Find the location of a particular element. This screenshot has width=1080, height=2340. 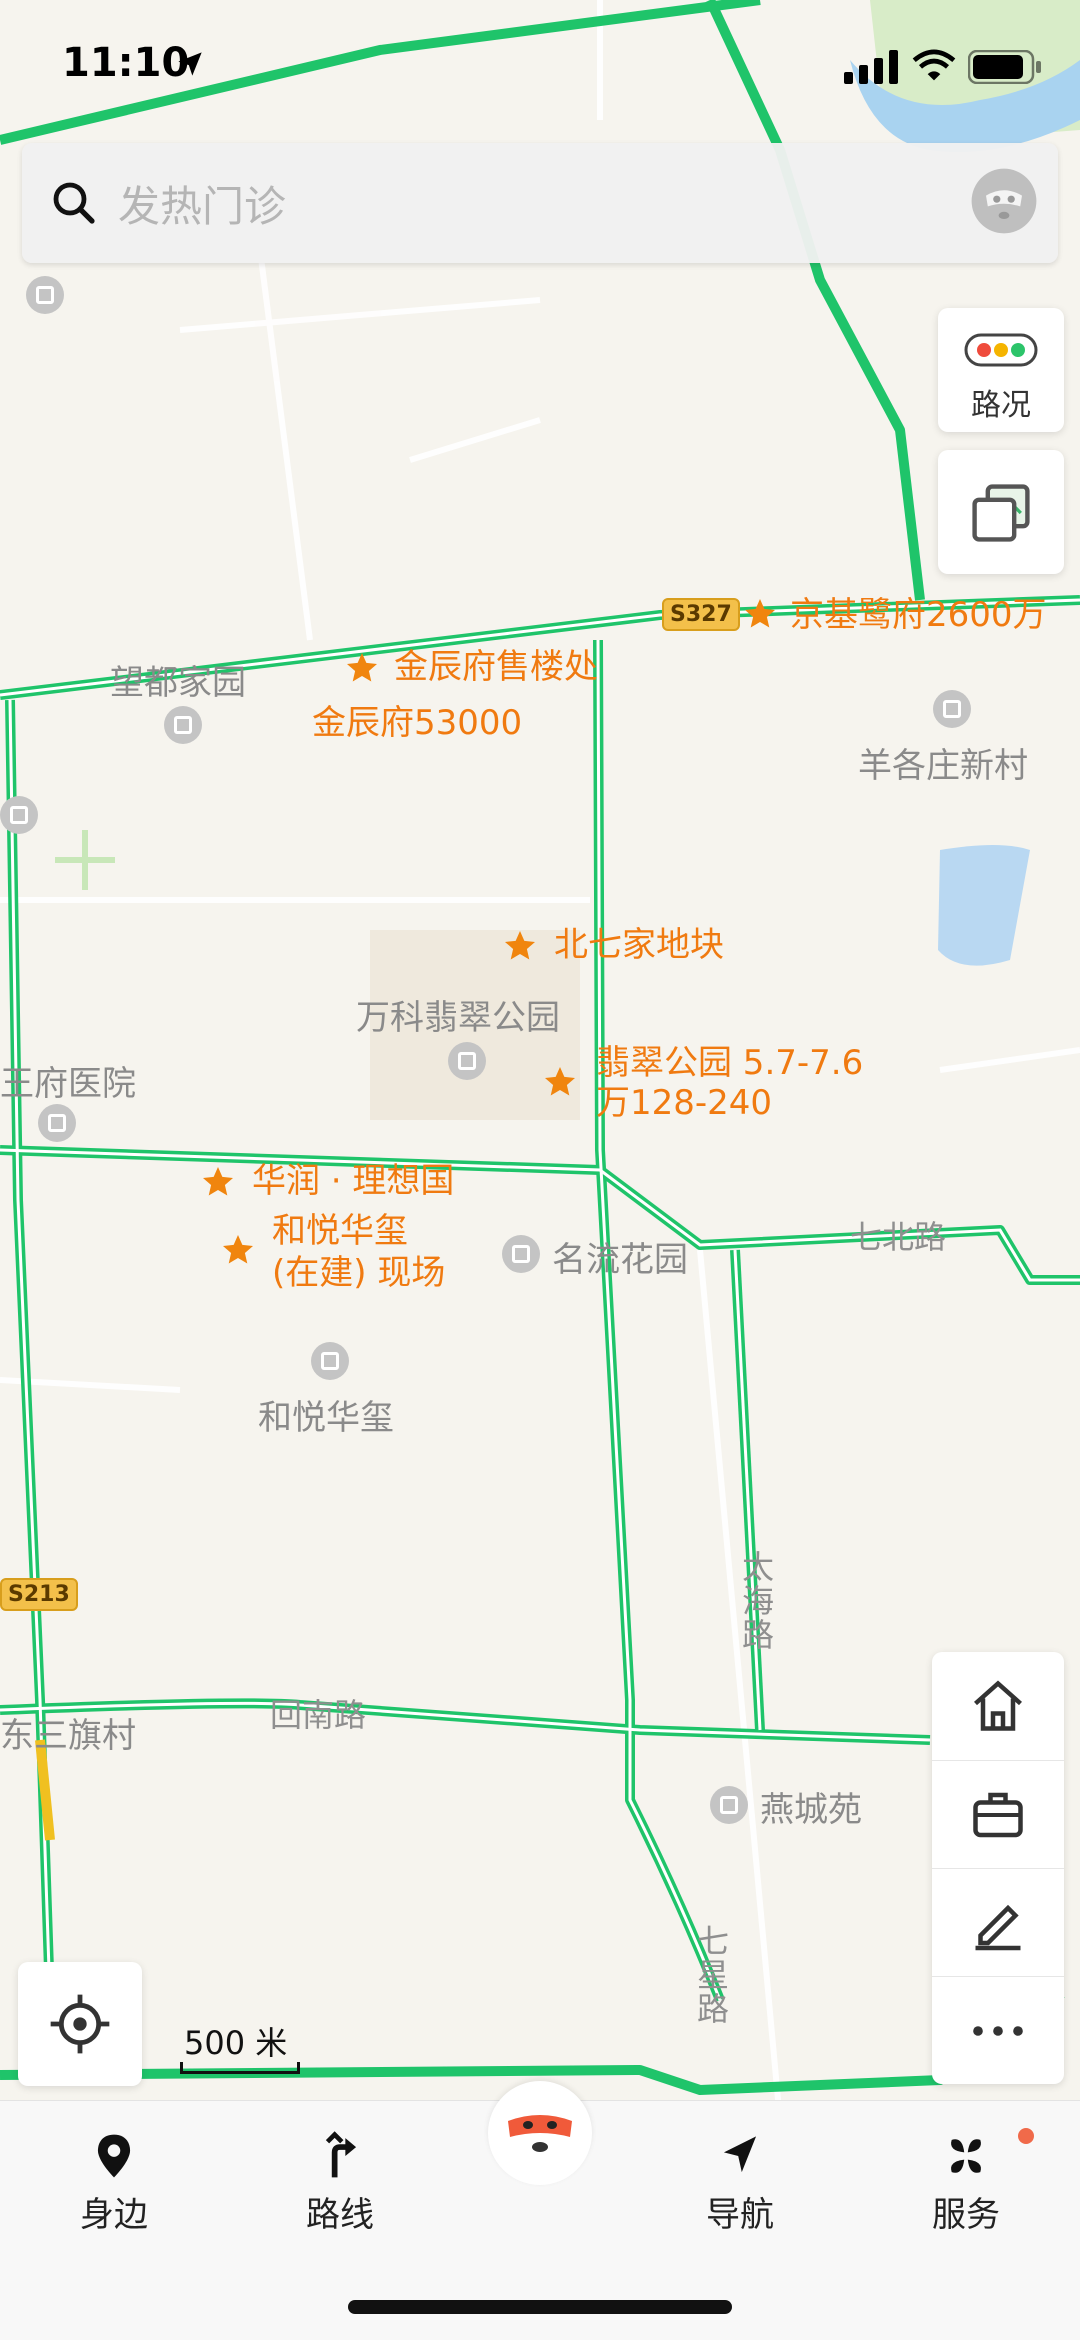

road-label: 回南路 is located at coordinates (318, 1715).